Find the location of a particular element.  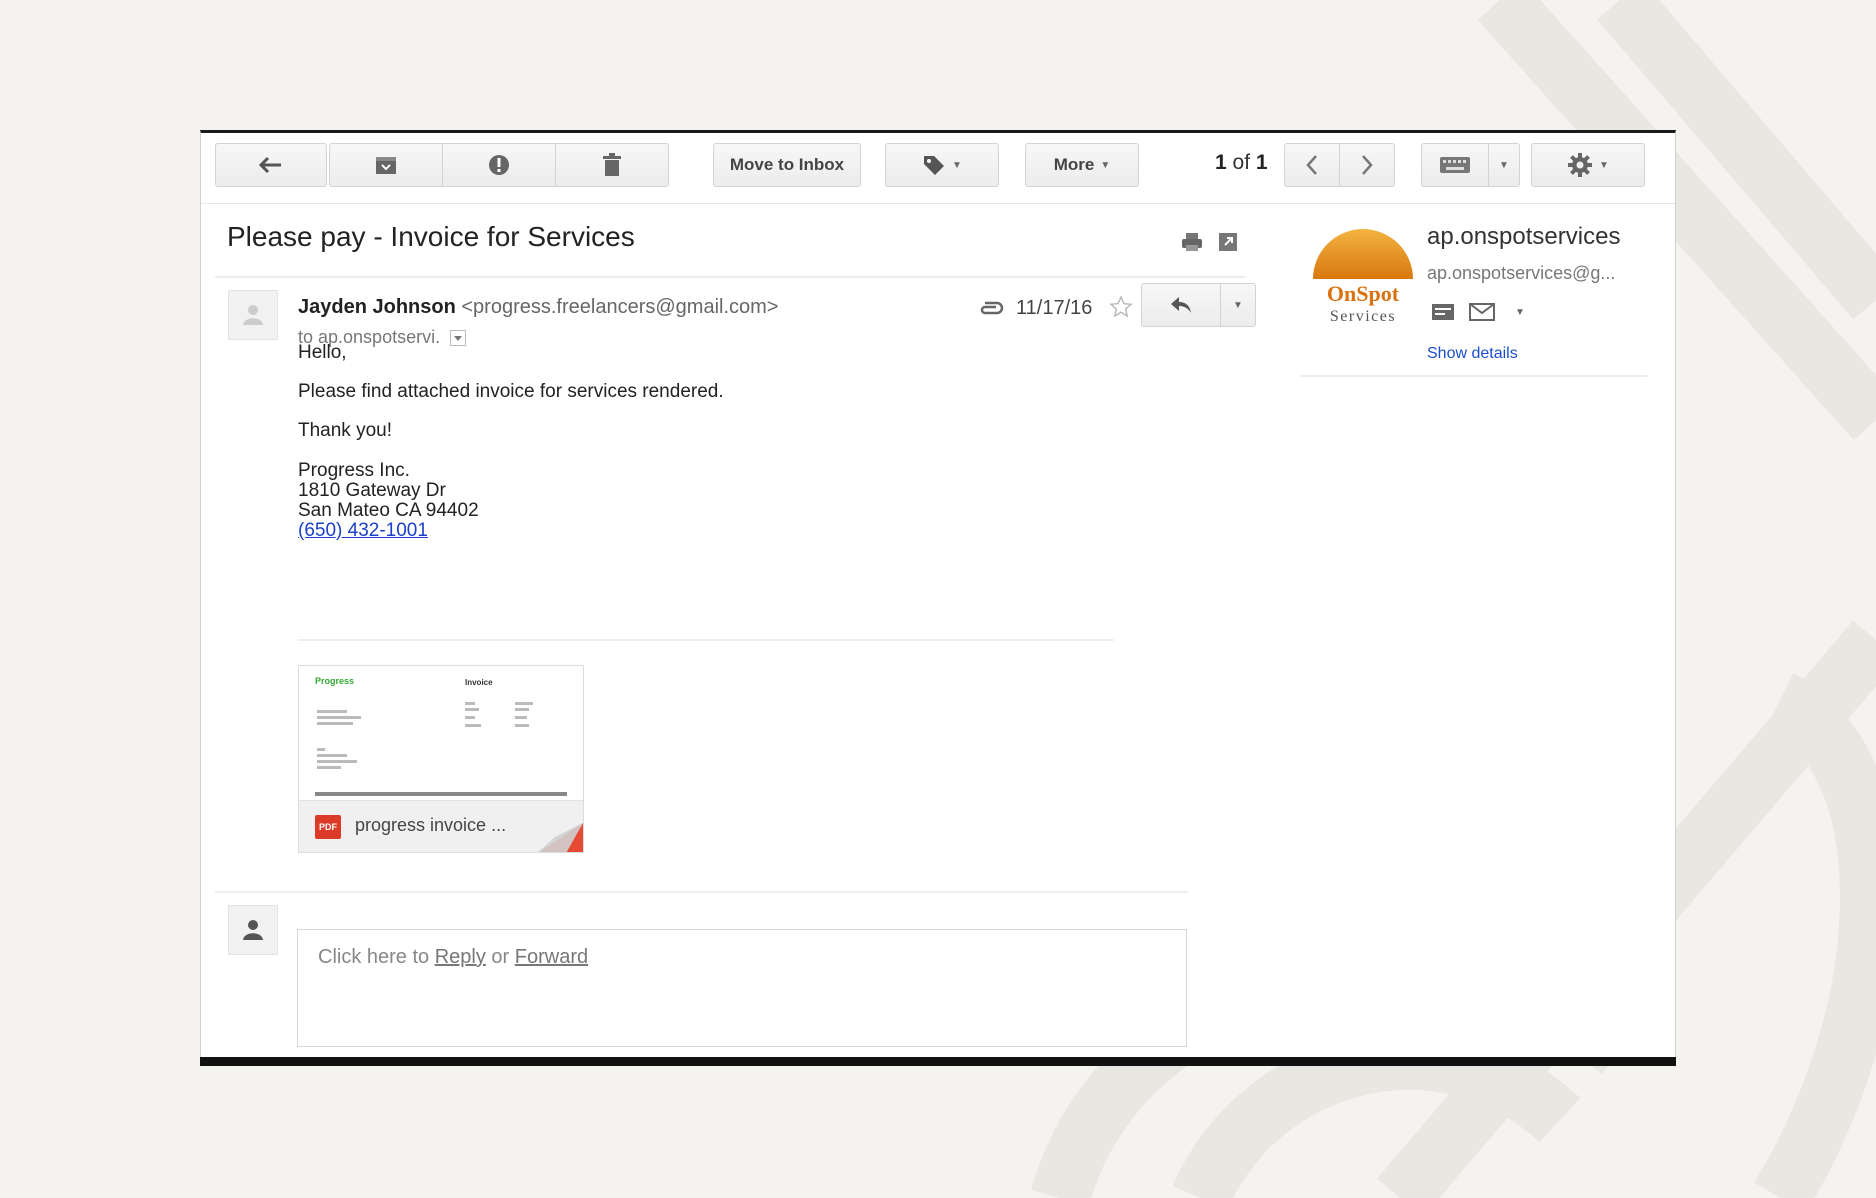

paperclip-icon is located at coordinates (992, 308).